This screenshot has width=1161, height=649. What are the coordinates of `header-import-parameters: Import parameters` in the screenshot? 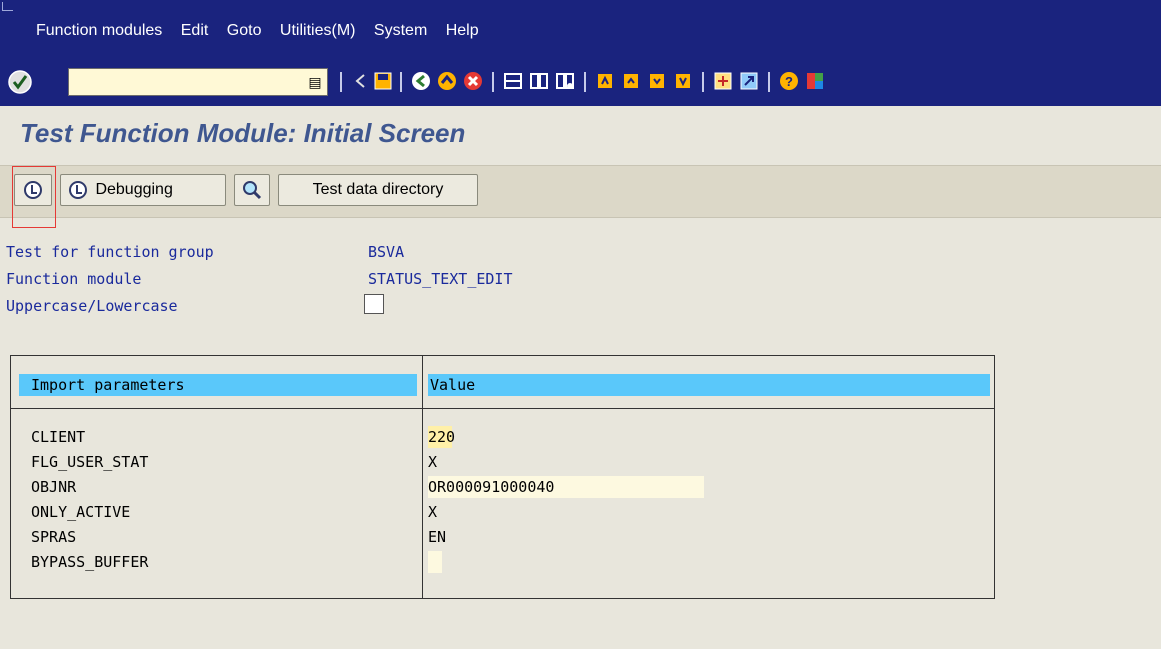 It's located at (218, 385).